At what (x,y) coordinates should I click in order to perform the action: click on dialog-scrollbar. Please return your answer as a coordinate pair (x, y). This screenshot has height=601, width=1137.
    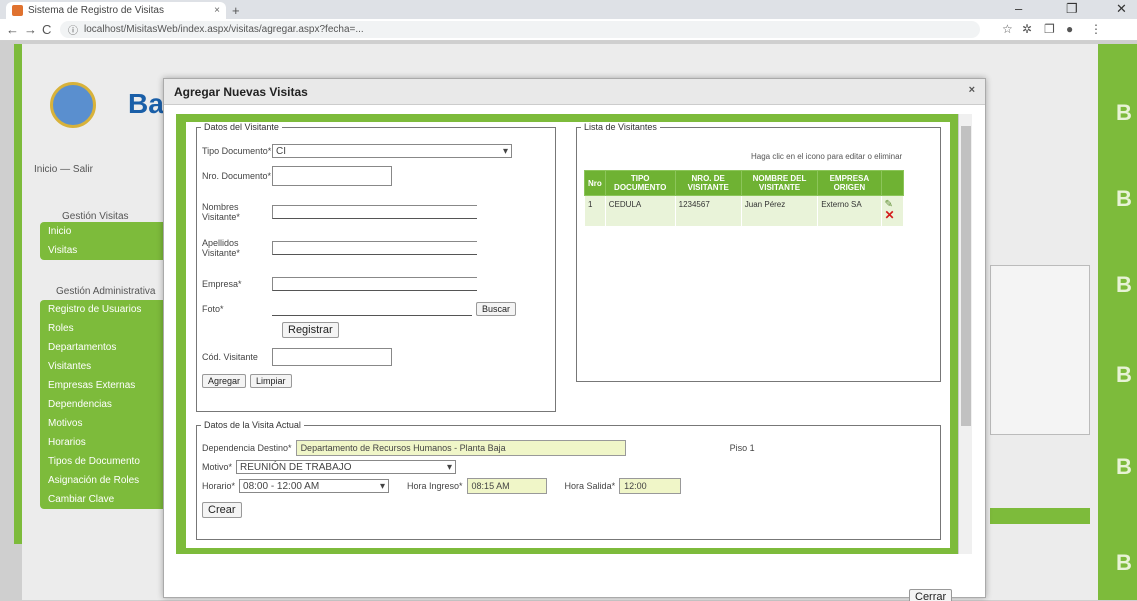
    Looking at the image, I should click on (965, 334).